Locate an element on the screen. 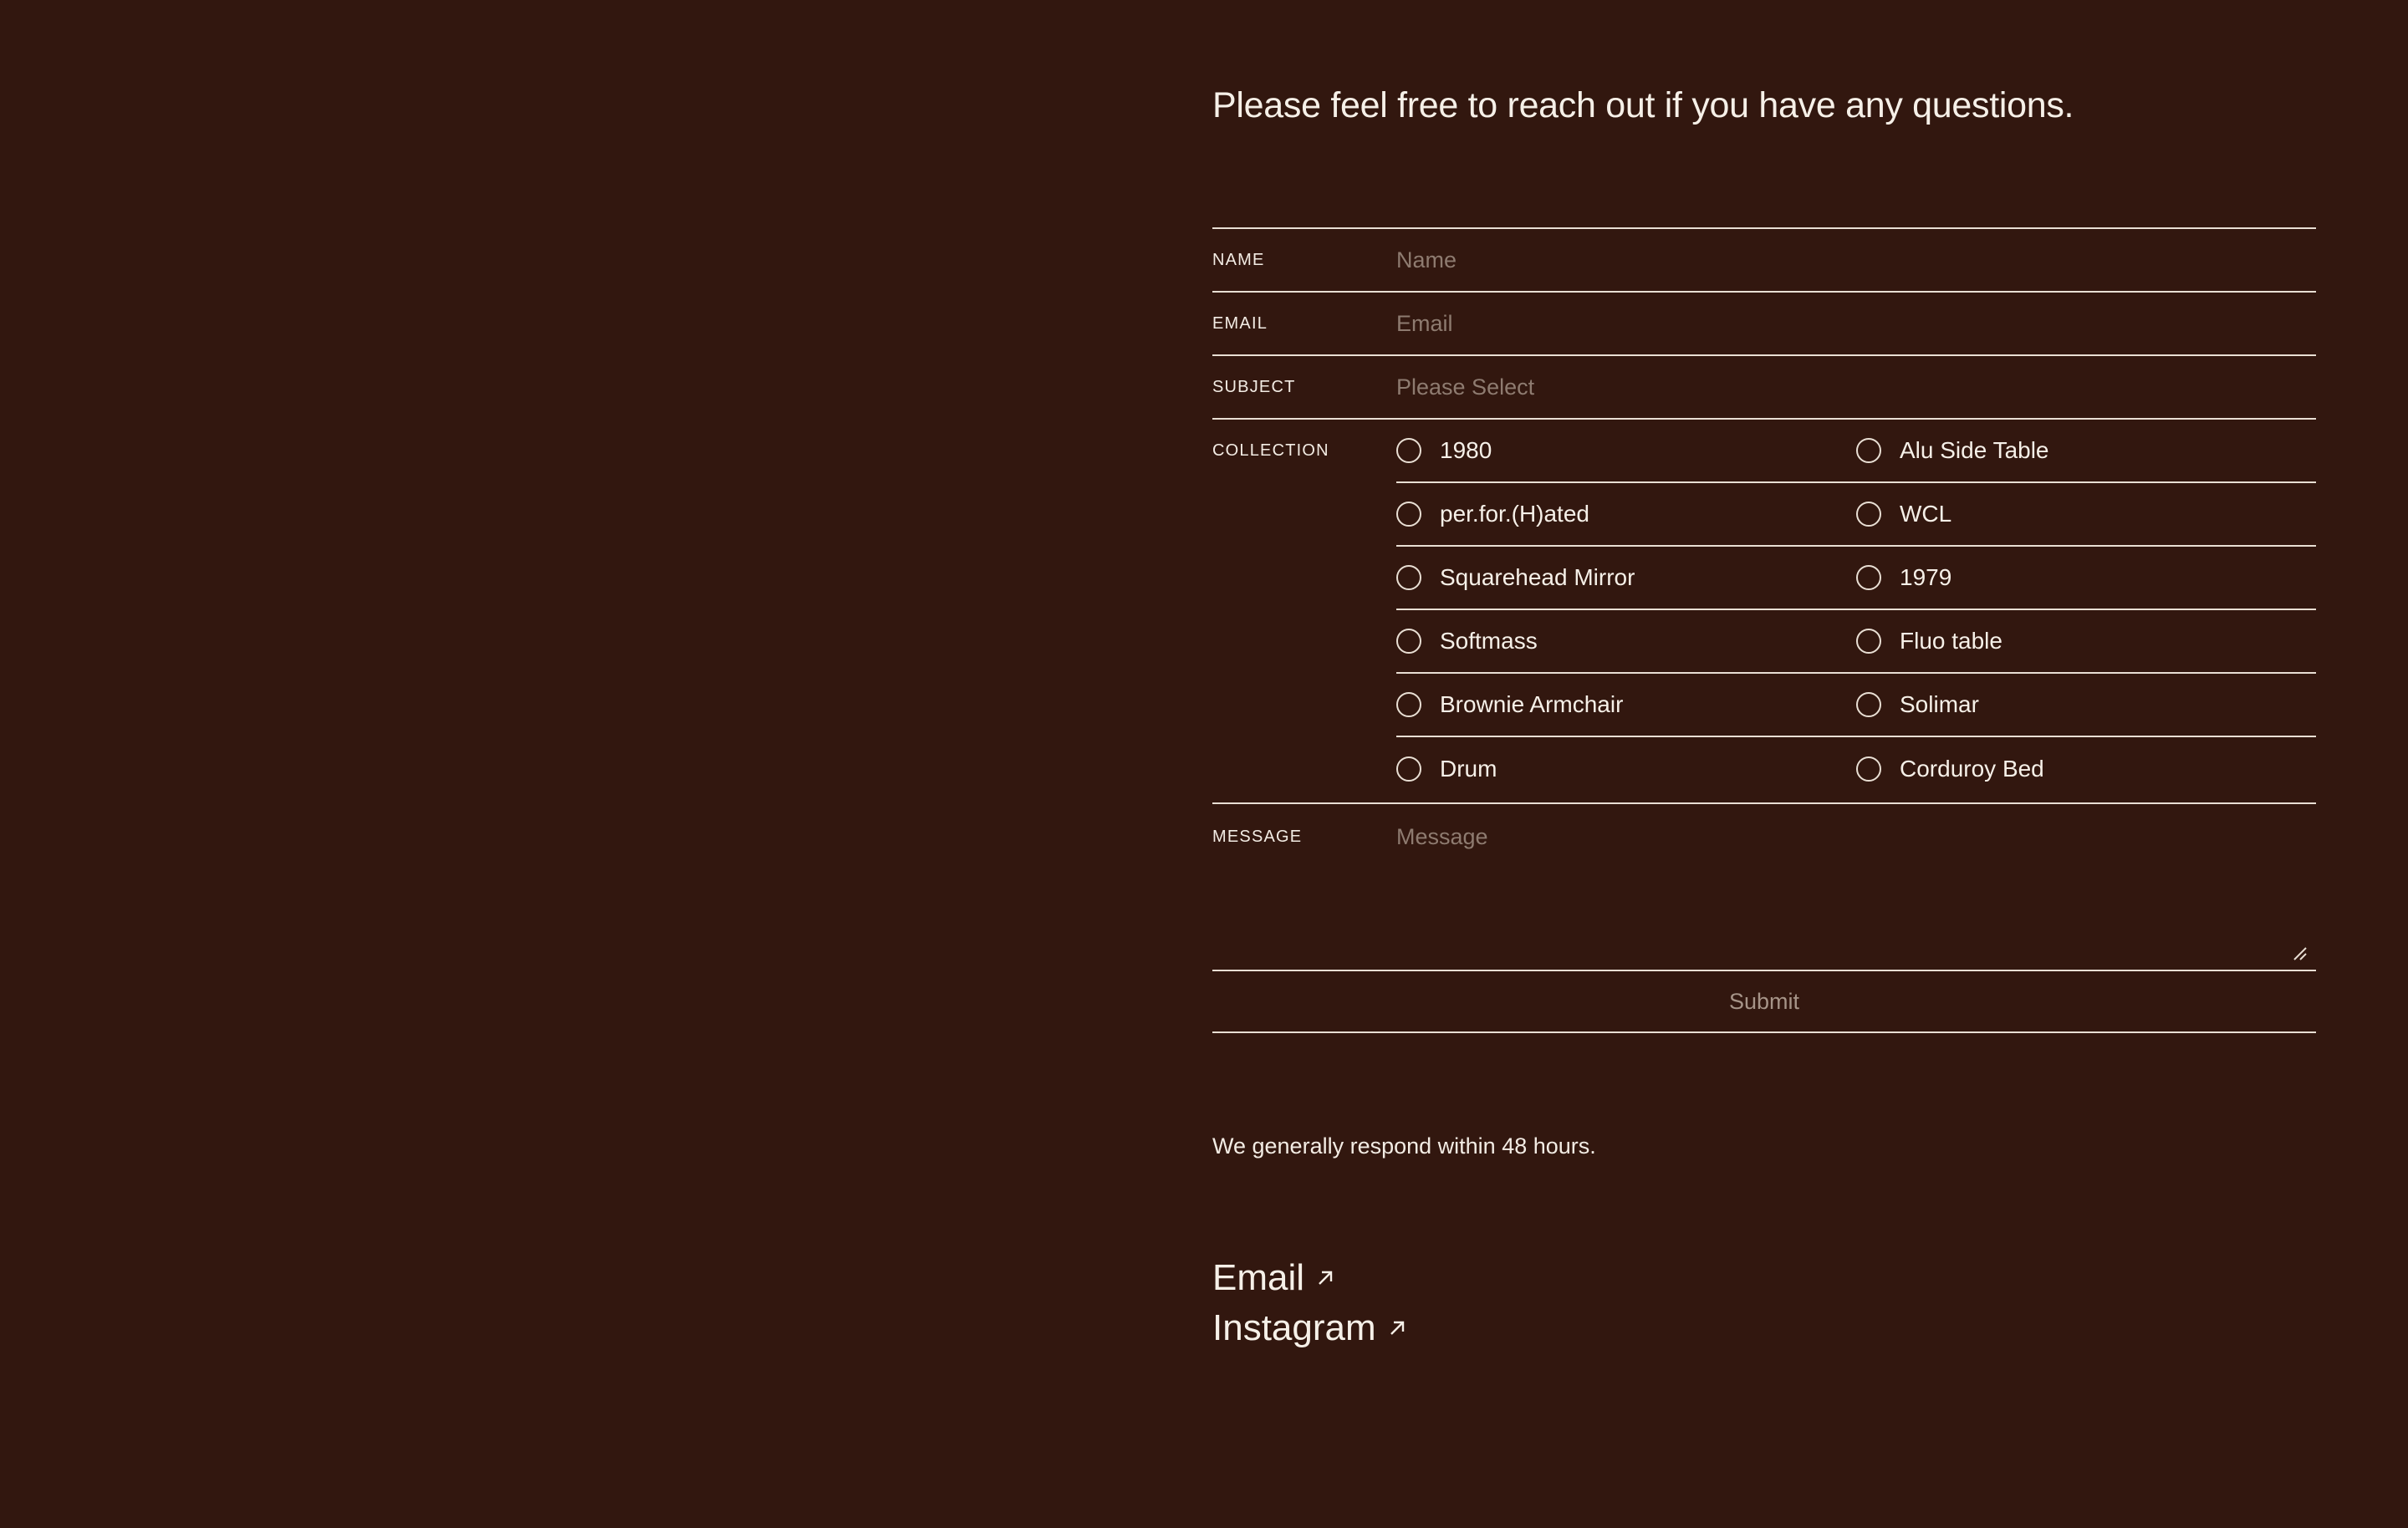 The image size is (2408, 1528). collection-option: Corduroy Bed is located at coordinates (2086, 769).